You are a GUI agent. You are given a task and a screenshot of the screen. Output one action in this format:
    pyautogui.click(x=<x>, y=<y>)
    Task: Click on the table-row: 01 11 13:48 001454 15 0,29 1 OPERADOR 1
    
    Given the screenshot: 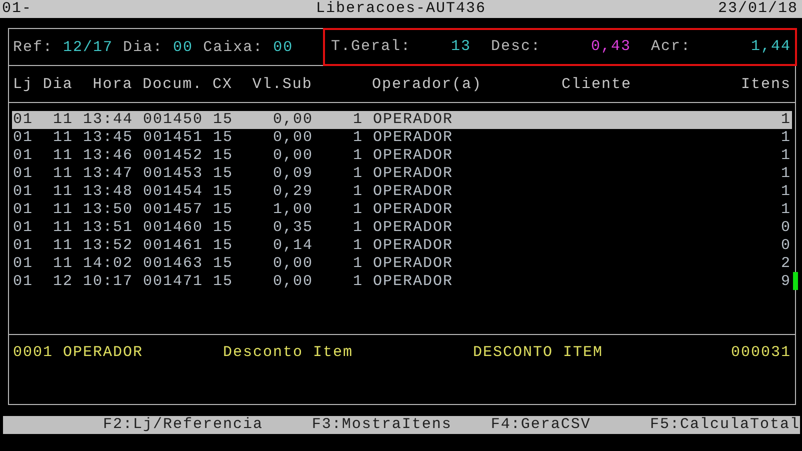 What is the action you would take?
    pyautogui.click(x=402, y=192)
    